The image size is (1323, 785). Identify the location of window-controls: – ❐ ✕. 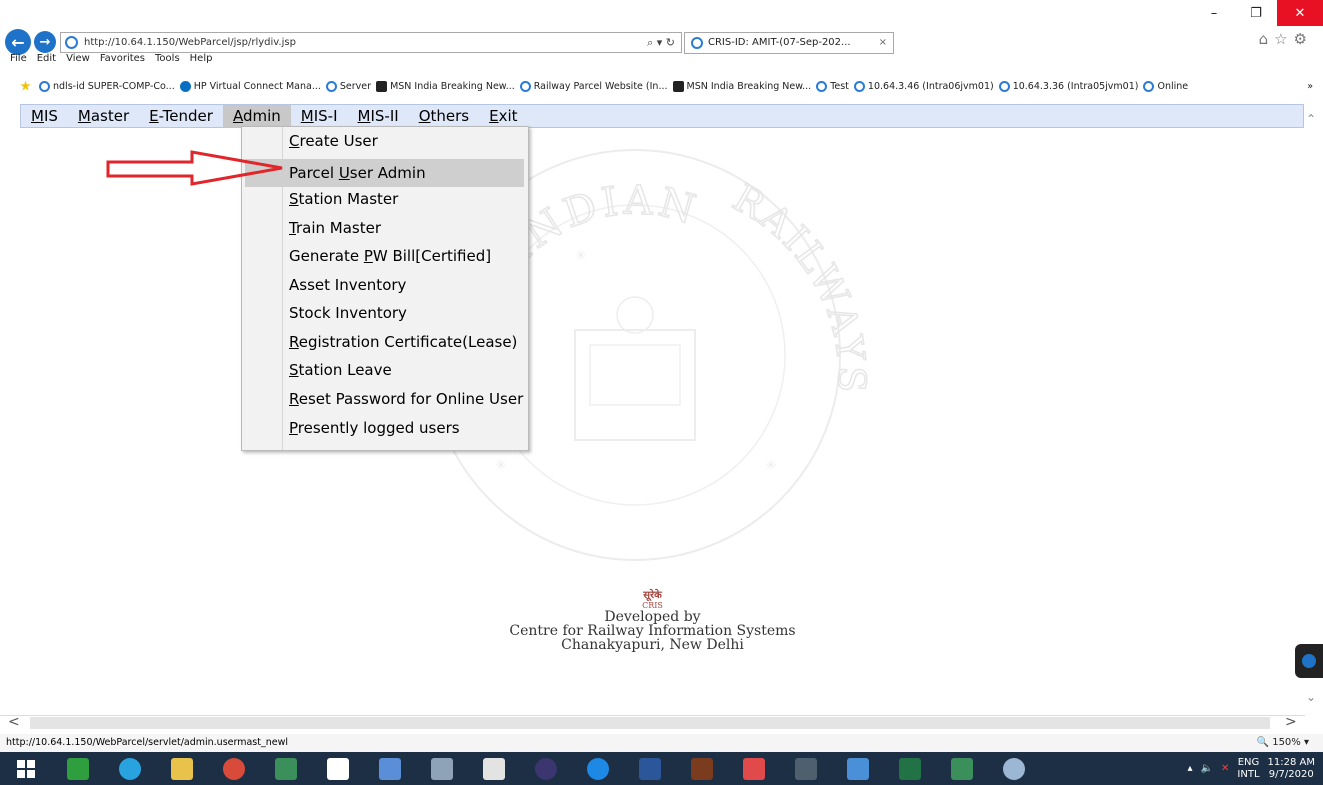
(1258, 15).